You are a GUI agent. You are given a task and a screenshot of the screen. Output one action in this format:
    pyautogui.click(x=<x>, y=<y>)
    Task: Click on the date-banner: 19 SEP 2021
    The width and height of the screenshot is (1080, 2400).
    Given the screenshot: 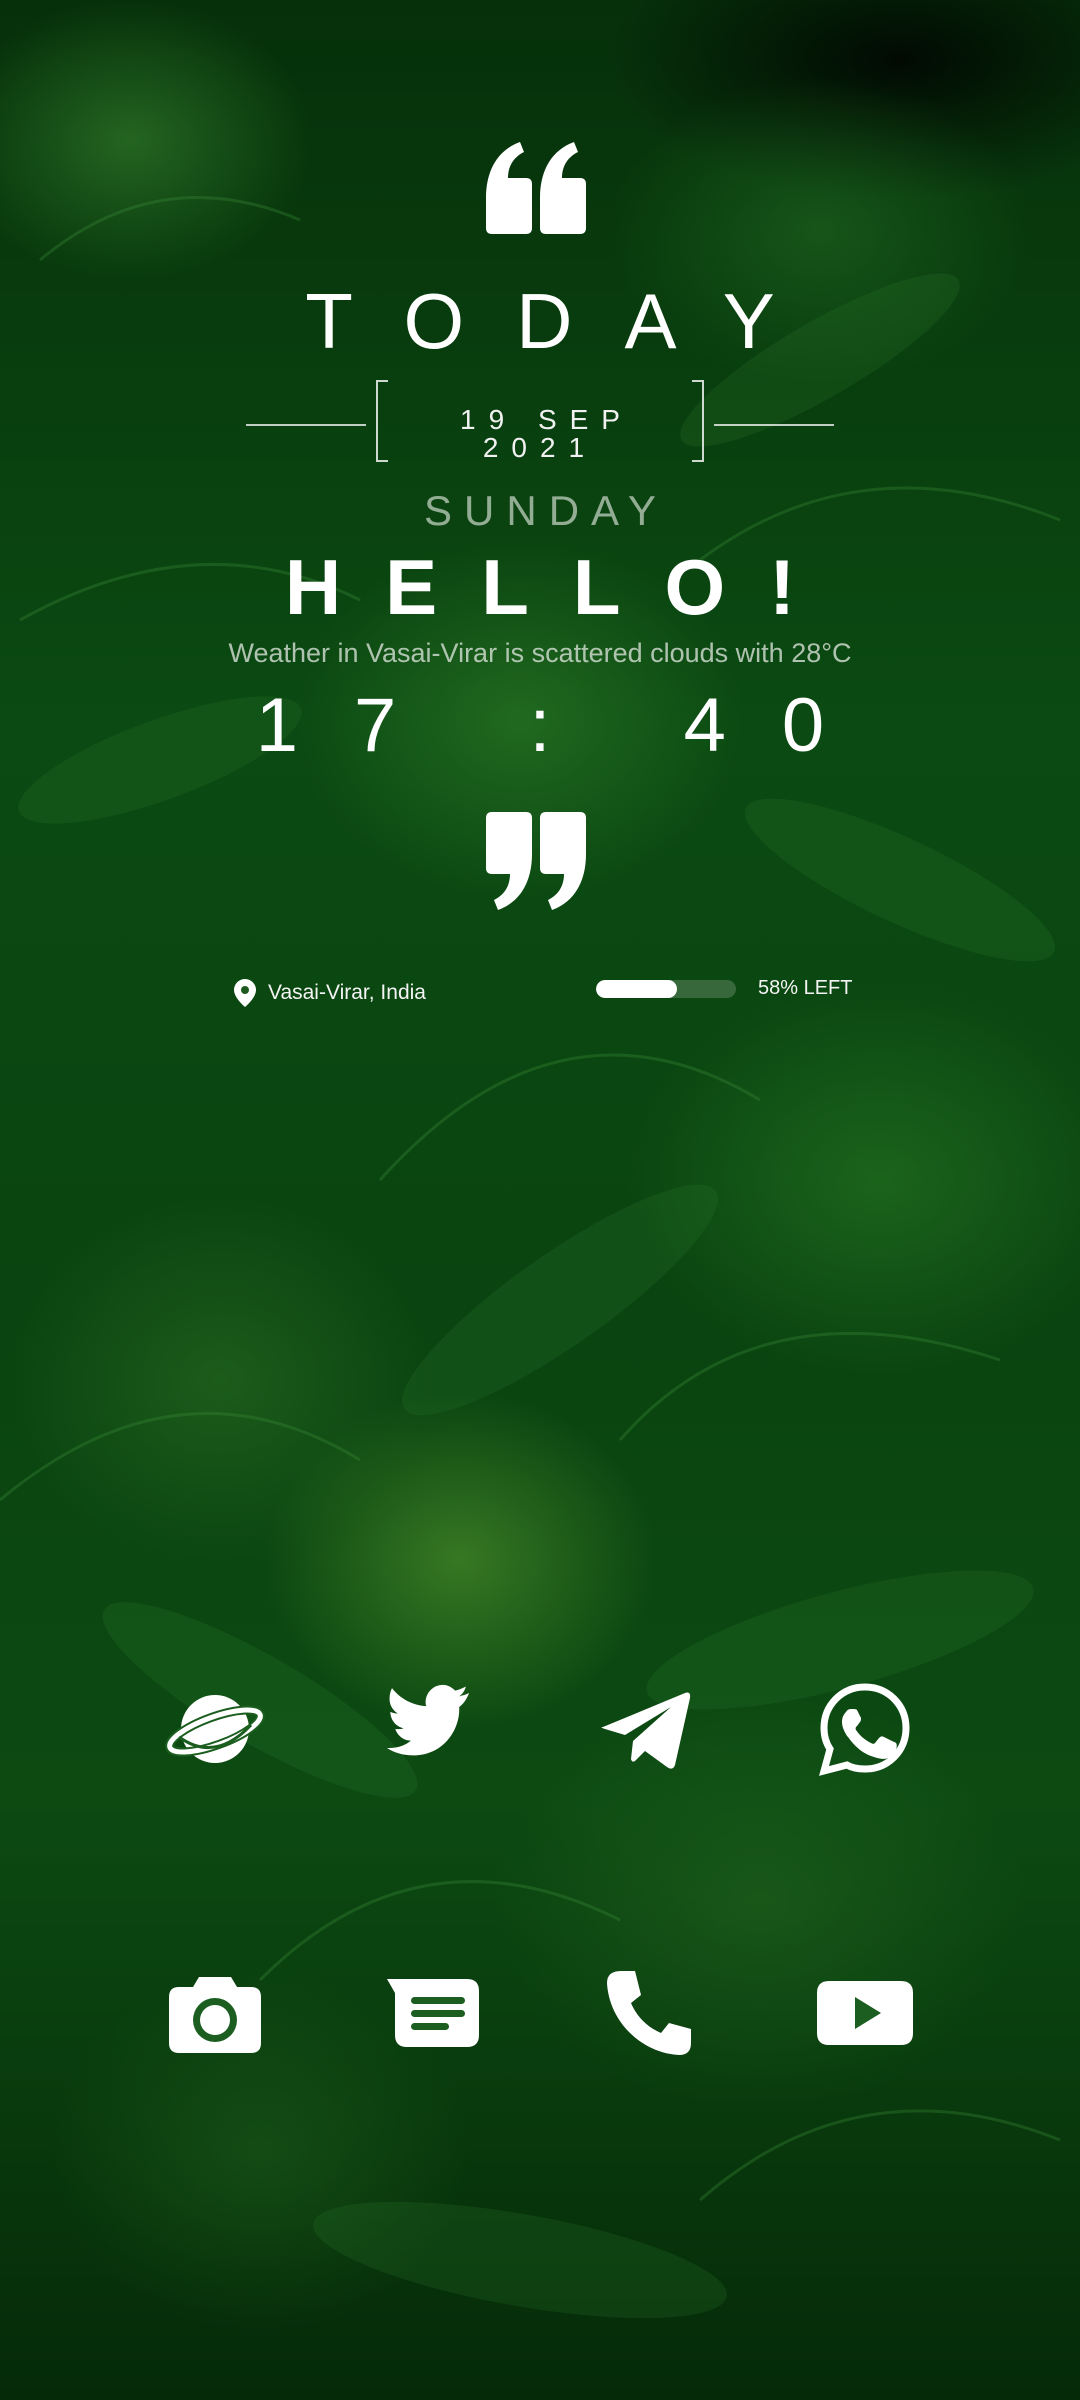 What is the action you would take?
    pyautogui.click(x=540, y=420)
    